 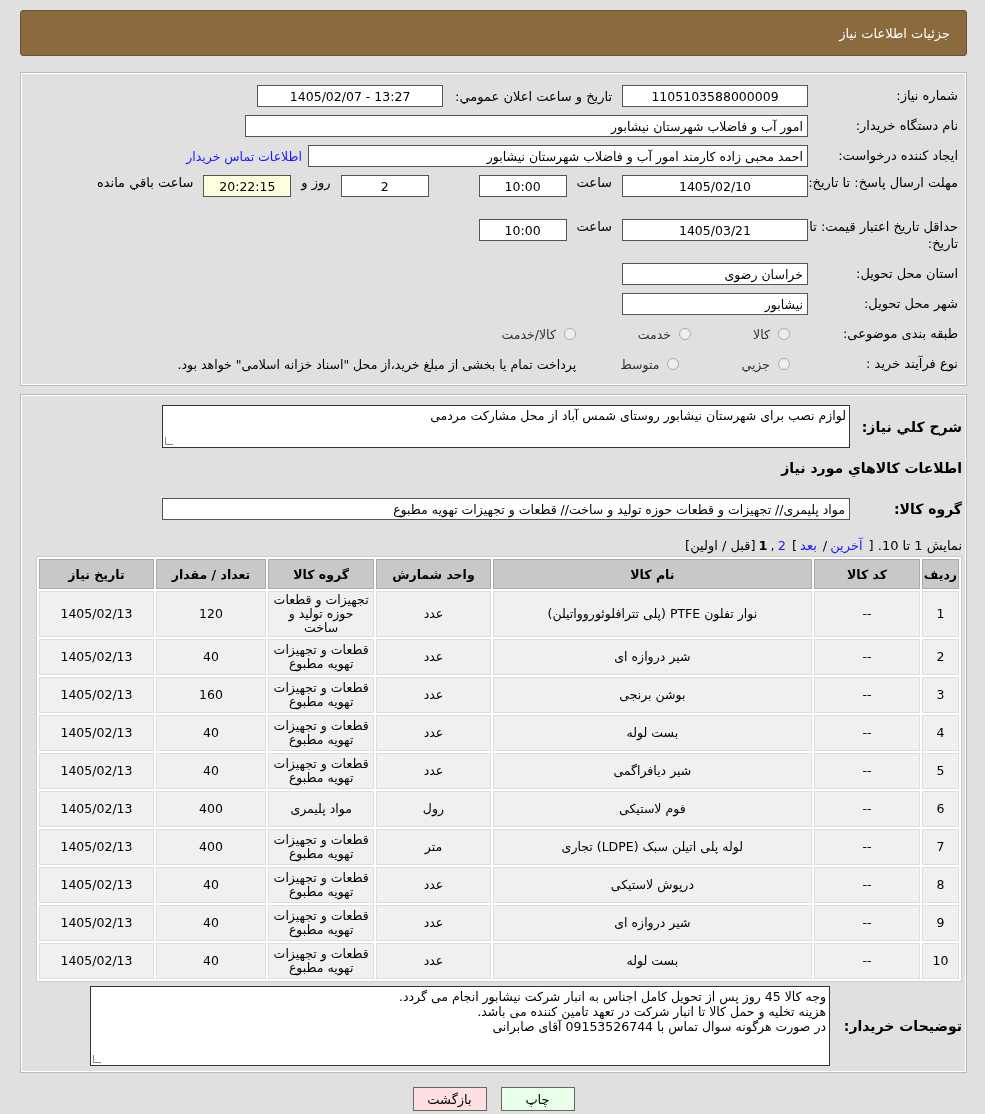 I want to click on table-cell: 8, so click(x=940, y=885).